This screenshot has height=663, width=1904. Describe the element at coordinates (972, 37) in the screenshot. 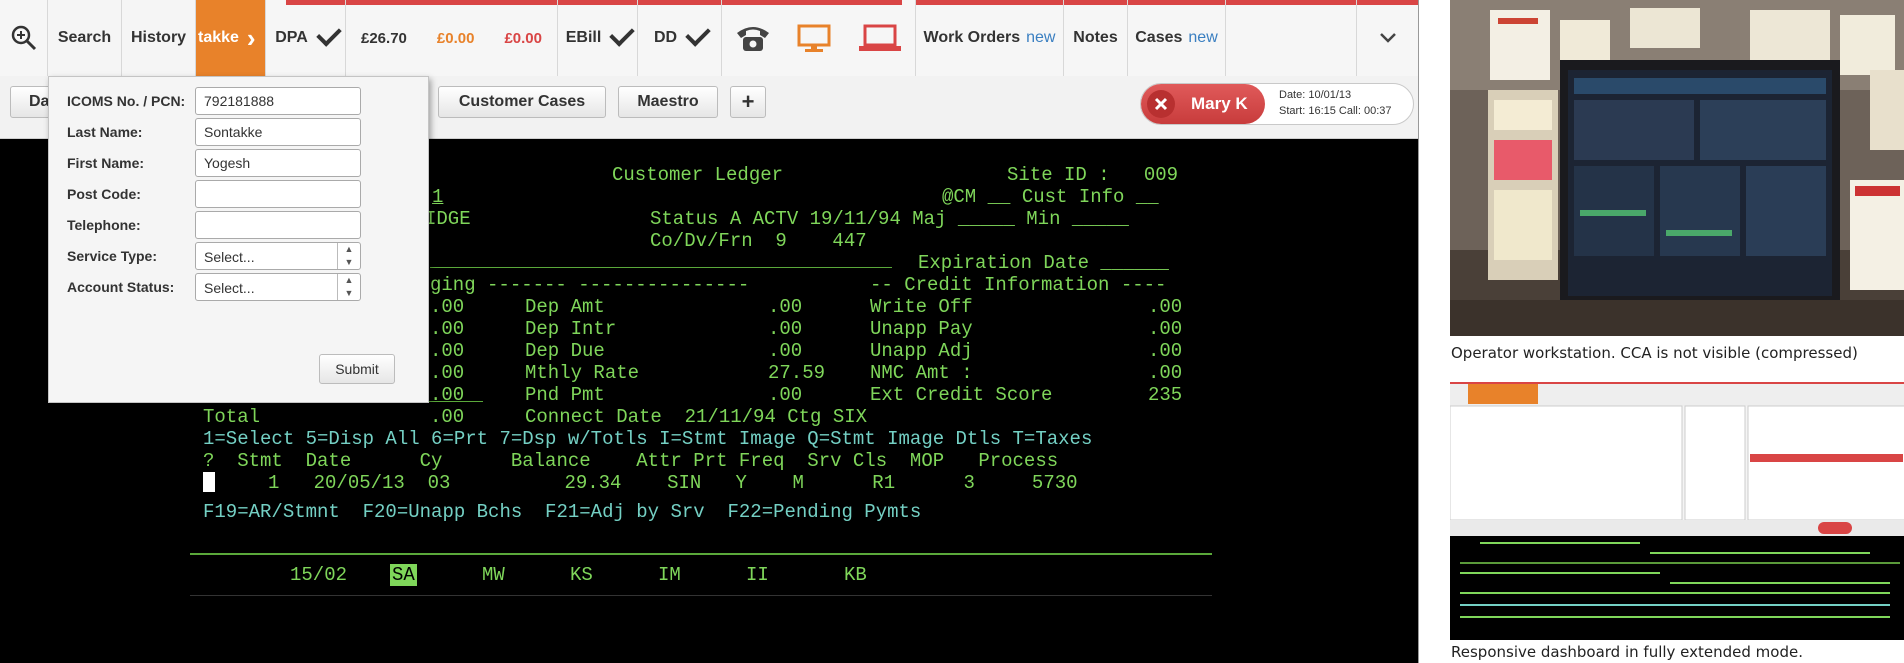

I see `work-orders-label: Work Orders` at that location.